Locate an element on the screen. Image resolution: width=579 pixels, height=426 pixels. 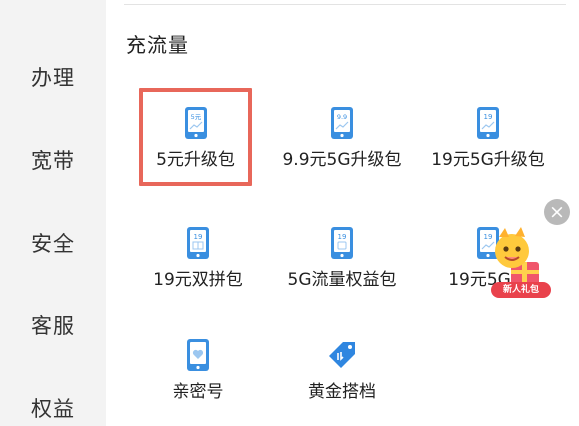
sidebar-item-benefits: 权益 is located at coordinates (53, 408).